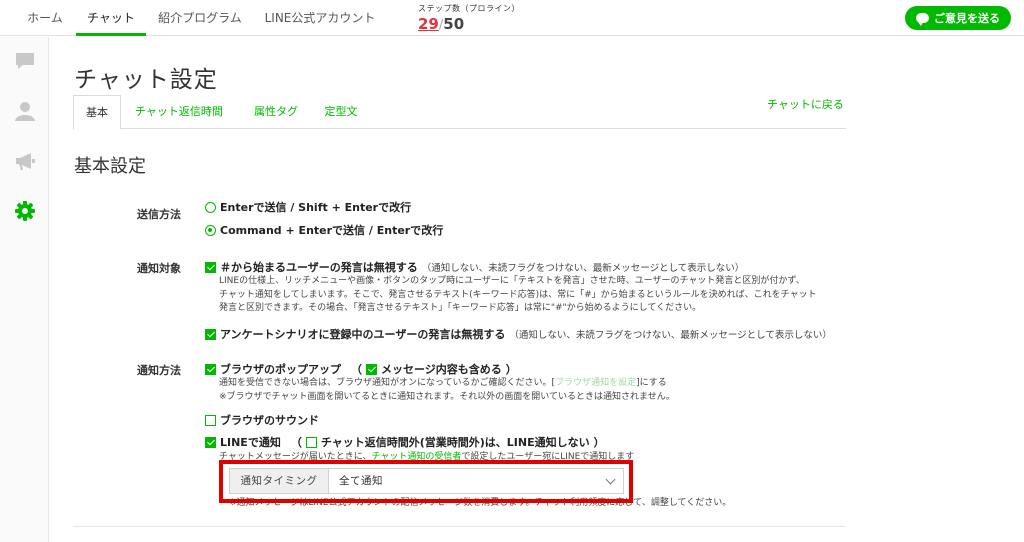 This screenshot has height=542, width=1024. Describe the element at coordinates (159, 370) in the screenshot. I see `notify-method-label: 通知方法` at that location.